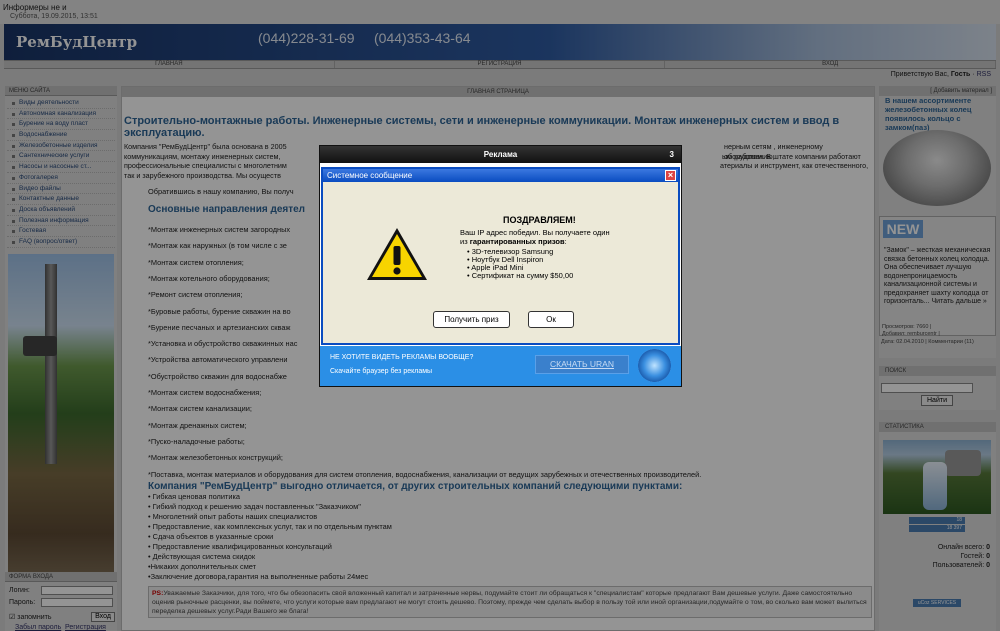  I want to click on browser-logo-icon, so click(654, 365).